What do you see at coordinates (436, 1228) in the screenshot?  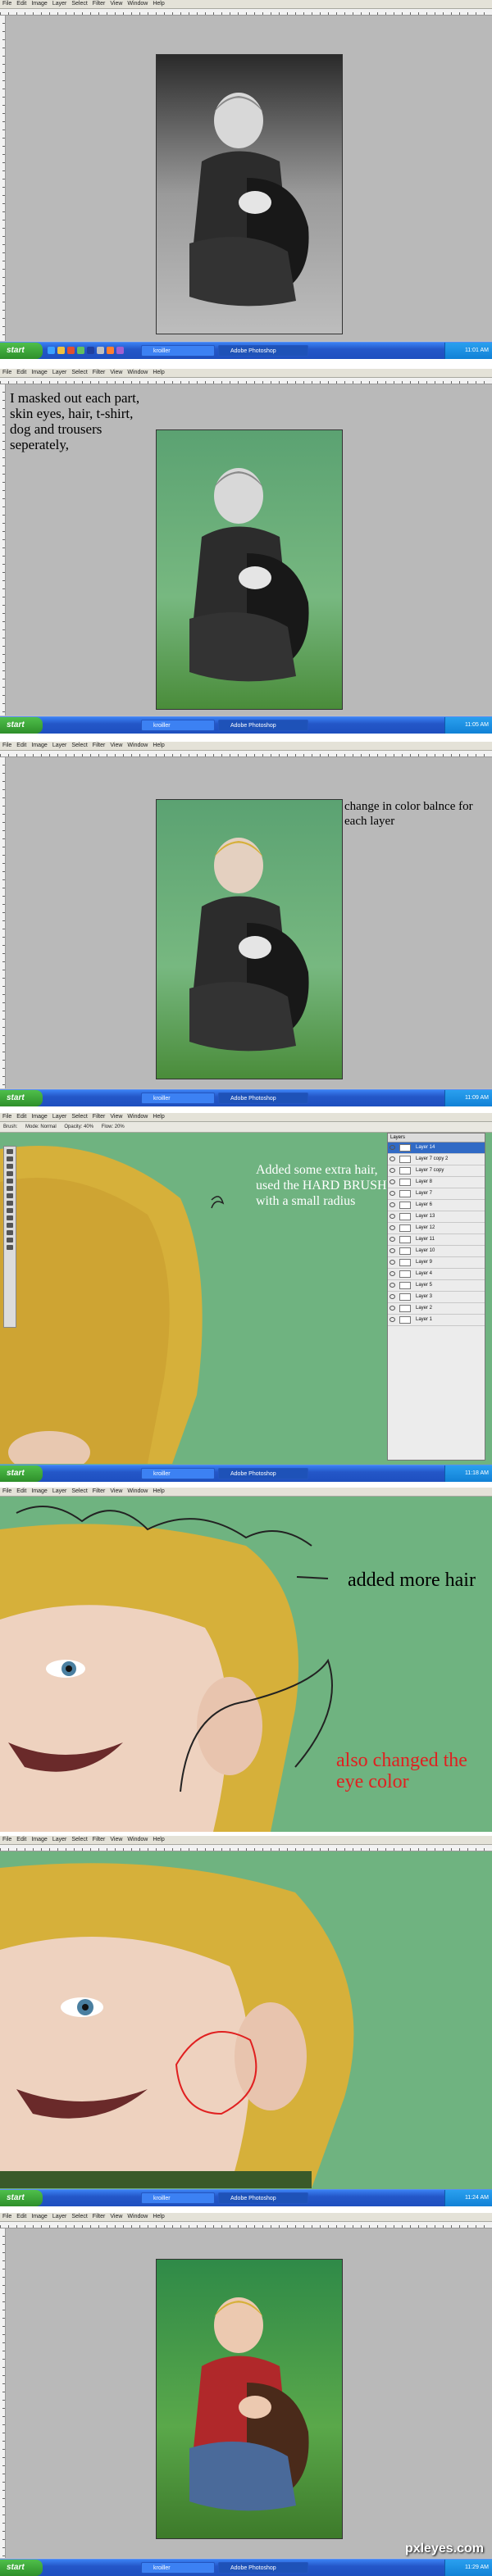 I see `layer-row: Layer 12` at bounding box center [436, 1228].